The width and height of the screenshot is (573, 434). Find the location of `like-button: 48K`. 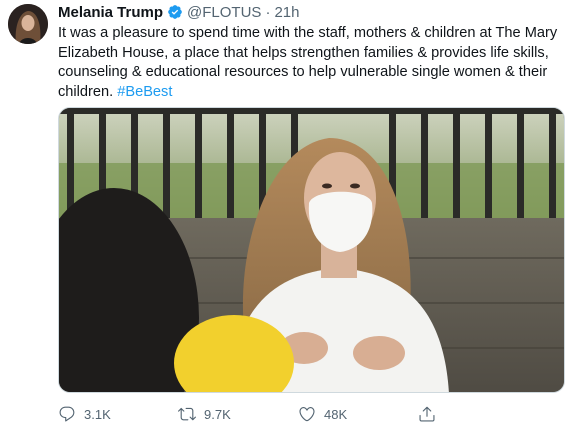

like-button: 48K is located at coordinates (358, 414).